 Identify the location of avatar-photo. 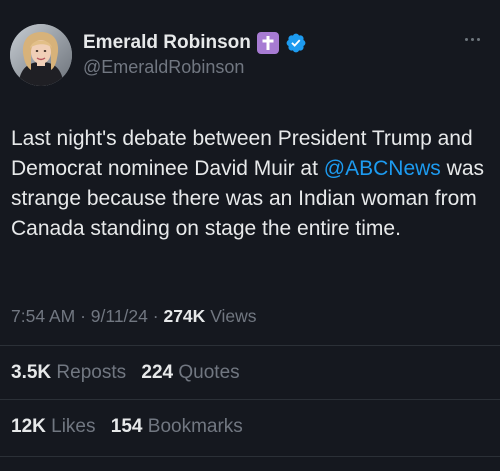
(41, 55).